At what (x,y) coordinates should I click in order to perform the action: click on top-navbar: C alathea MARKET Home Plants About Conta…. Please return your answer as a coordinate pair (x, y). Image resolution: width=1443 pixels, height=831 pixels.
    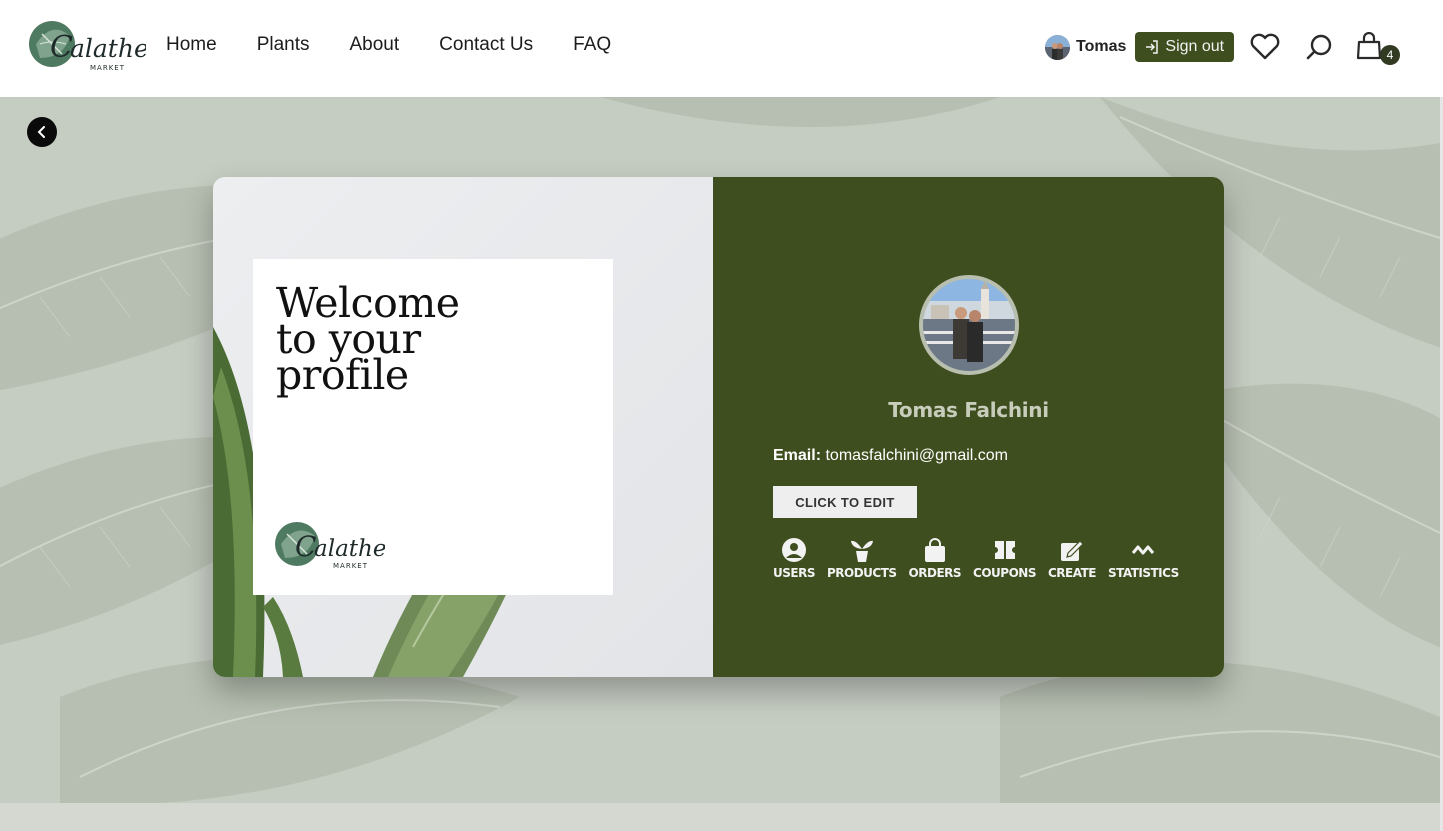
    Looking at the image, I should click on (721, 48).